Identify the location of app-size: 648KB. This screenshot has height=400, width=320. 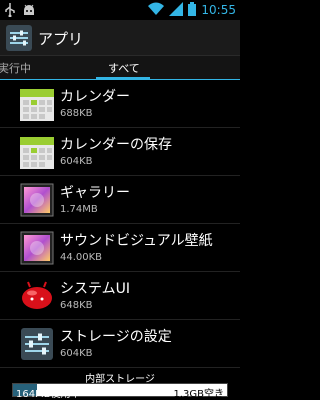
(76, 305).